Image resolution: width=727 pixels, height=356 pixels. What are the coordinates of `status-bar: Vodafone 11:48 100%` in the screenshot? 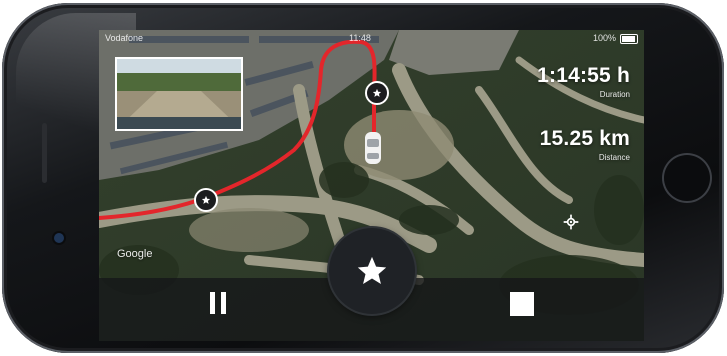 It's located at (371, 39).